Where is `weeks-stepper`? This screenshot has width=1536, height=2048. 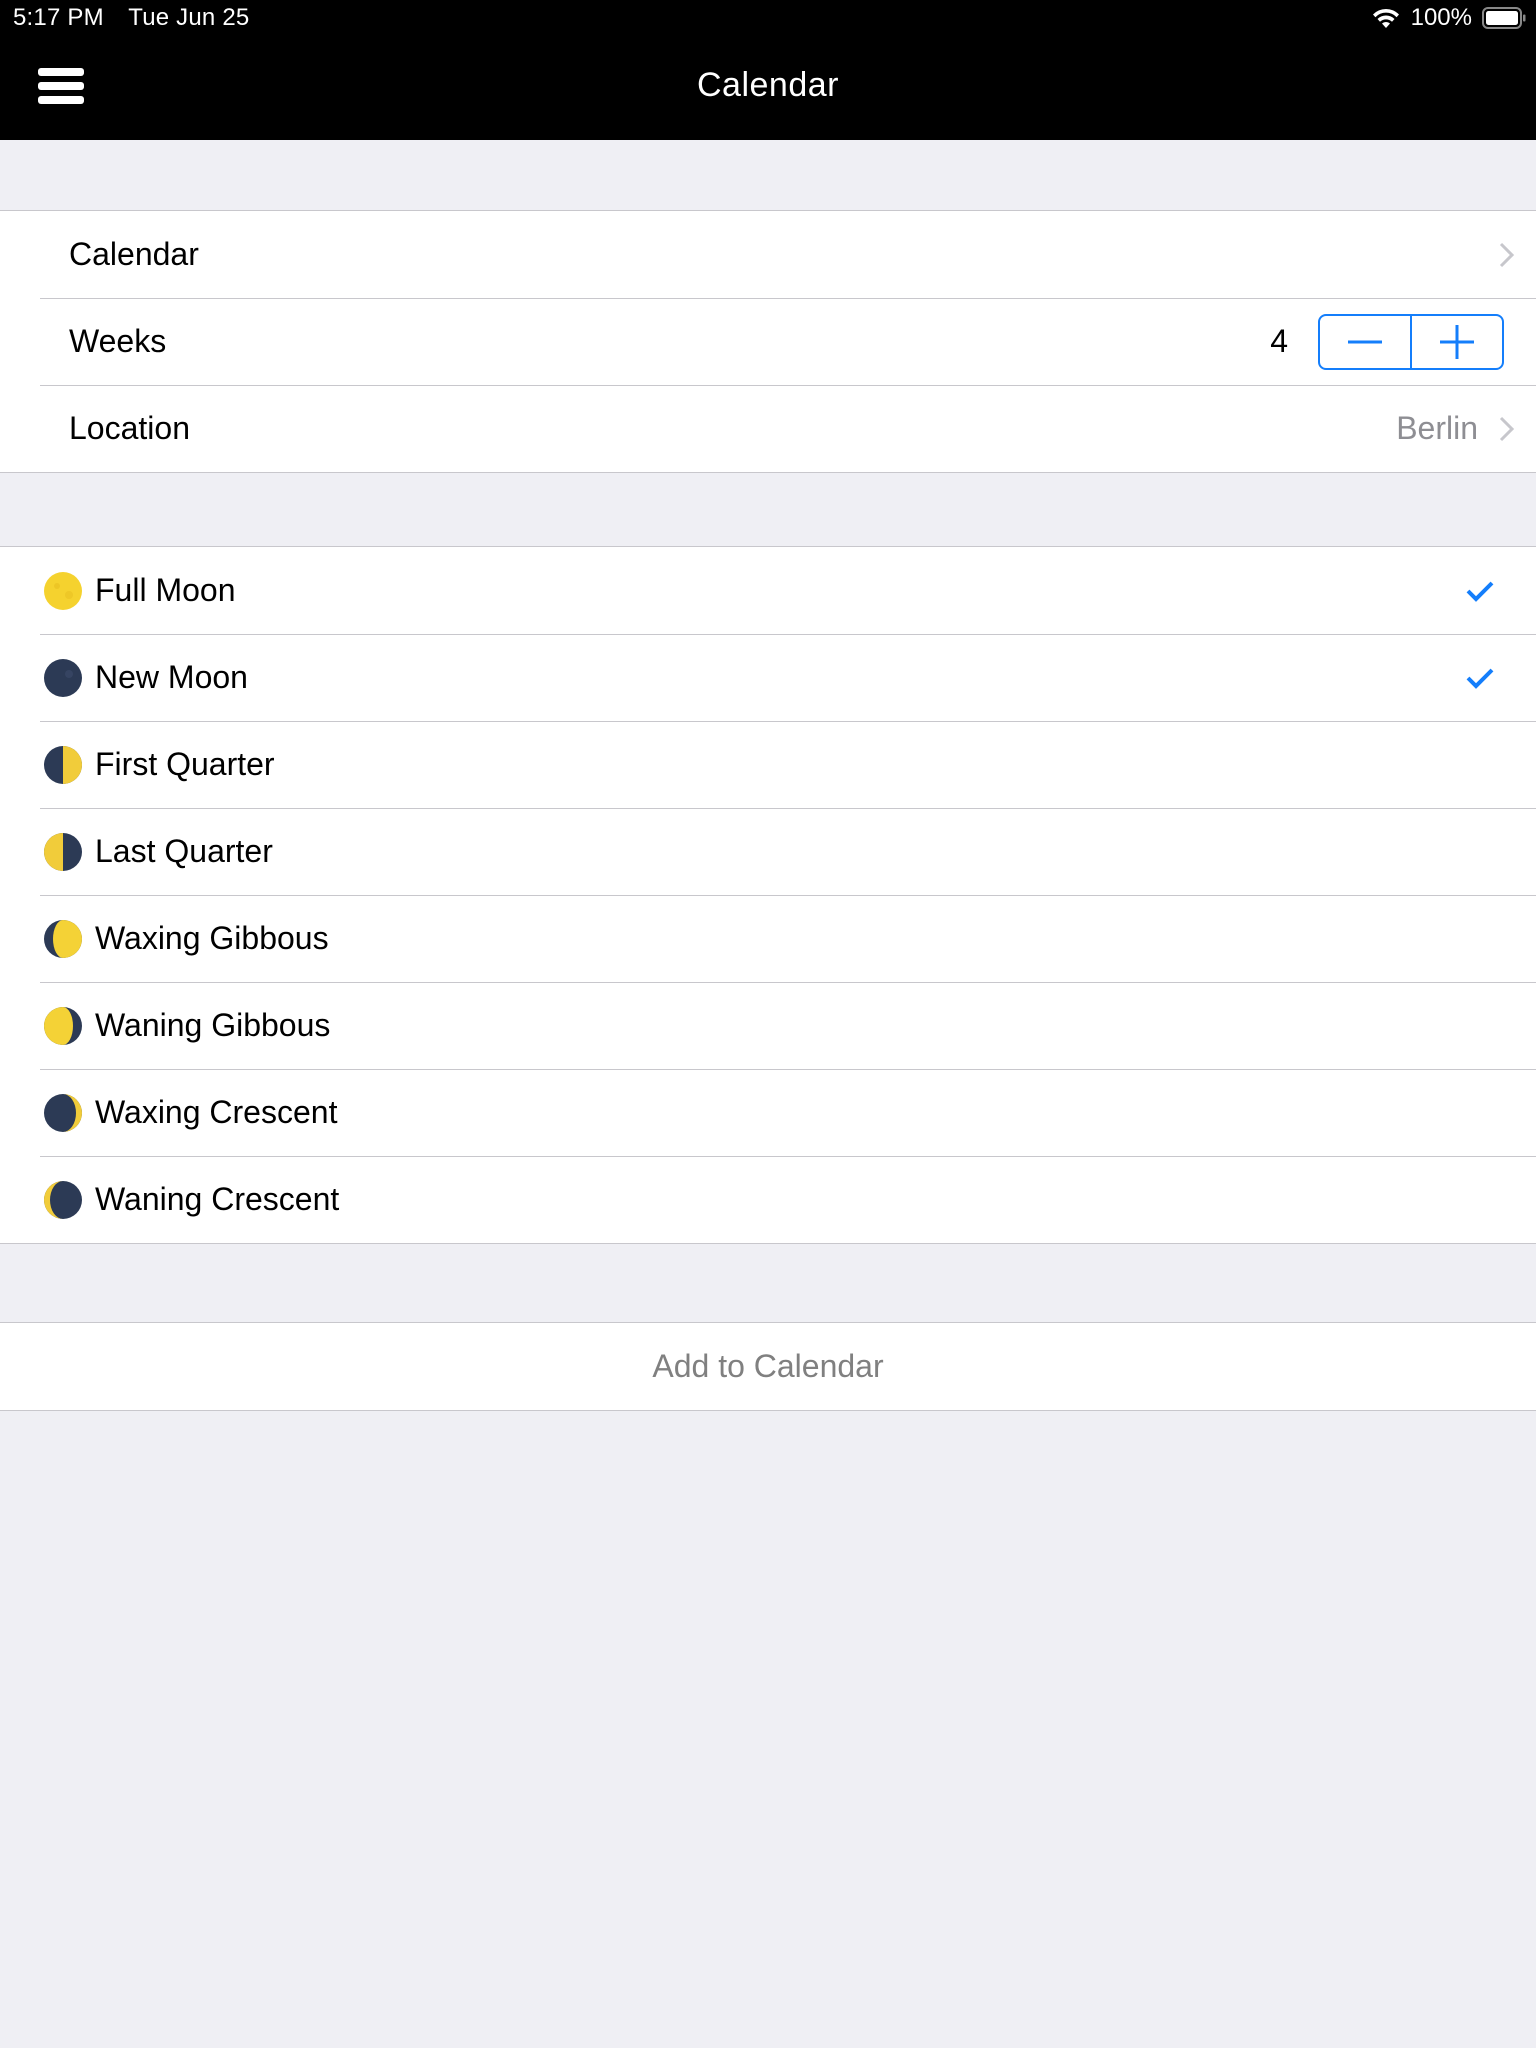
weeks-stepper is located at coordinates (1411, 341).